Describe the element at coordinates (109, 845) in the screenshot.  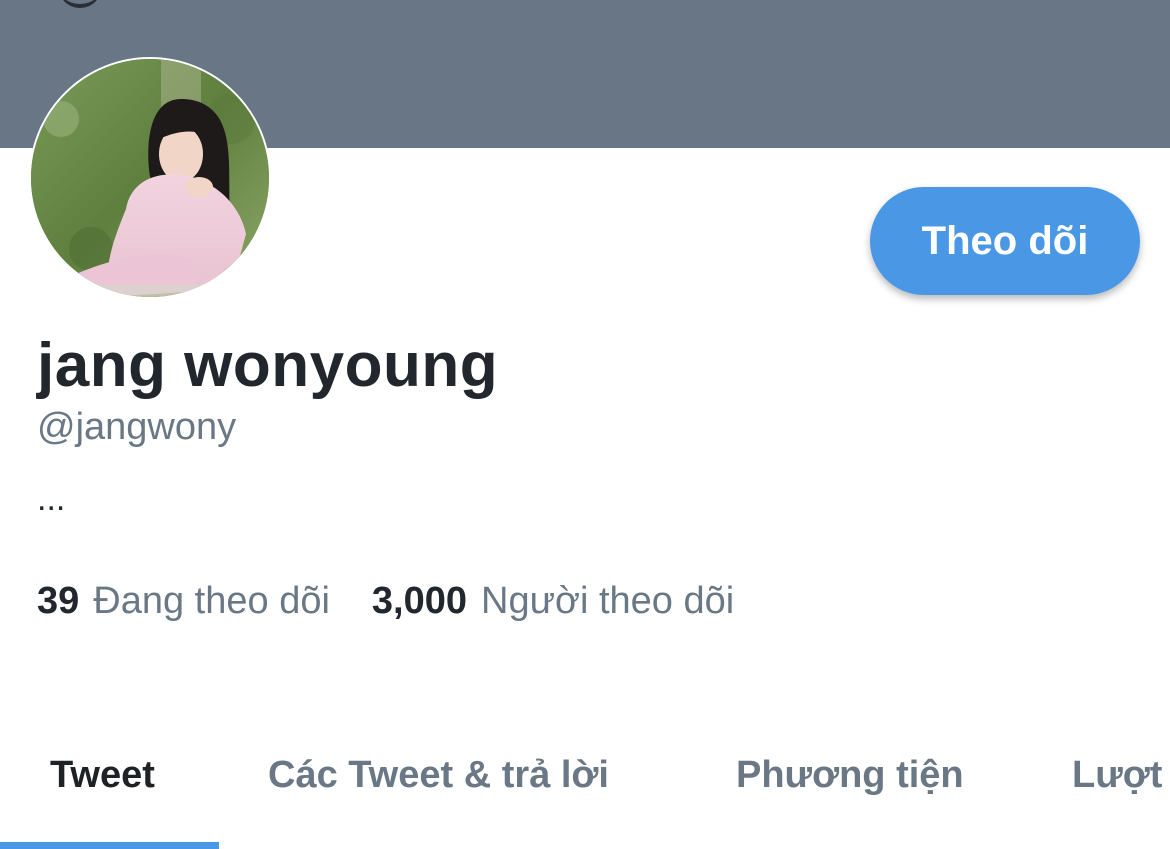
I see `active-tab-indicator` at that location.